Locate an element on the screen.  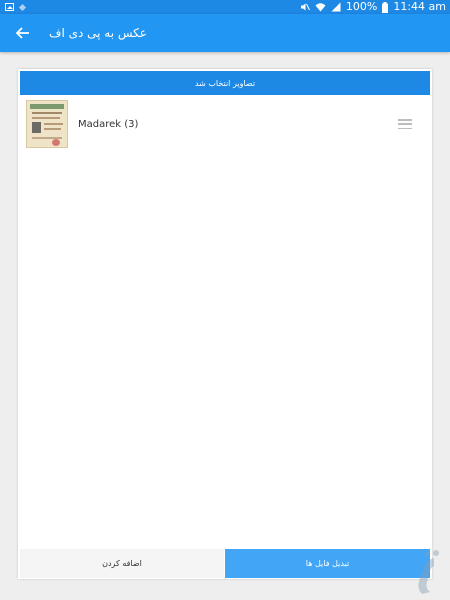
clock: 11:44 am is located at coordinates (419, 6).